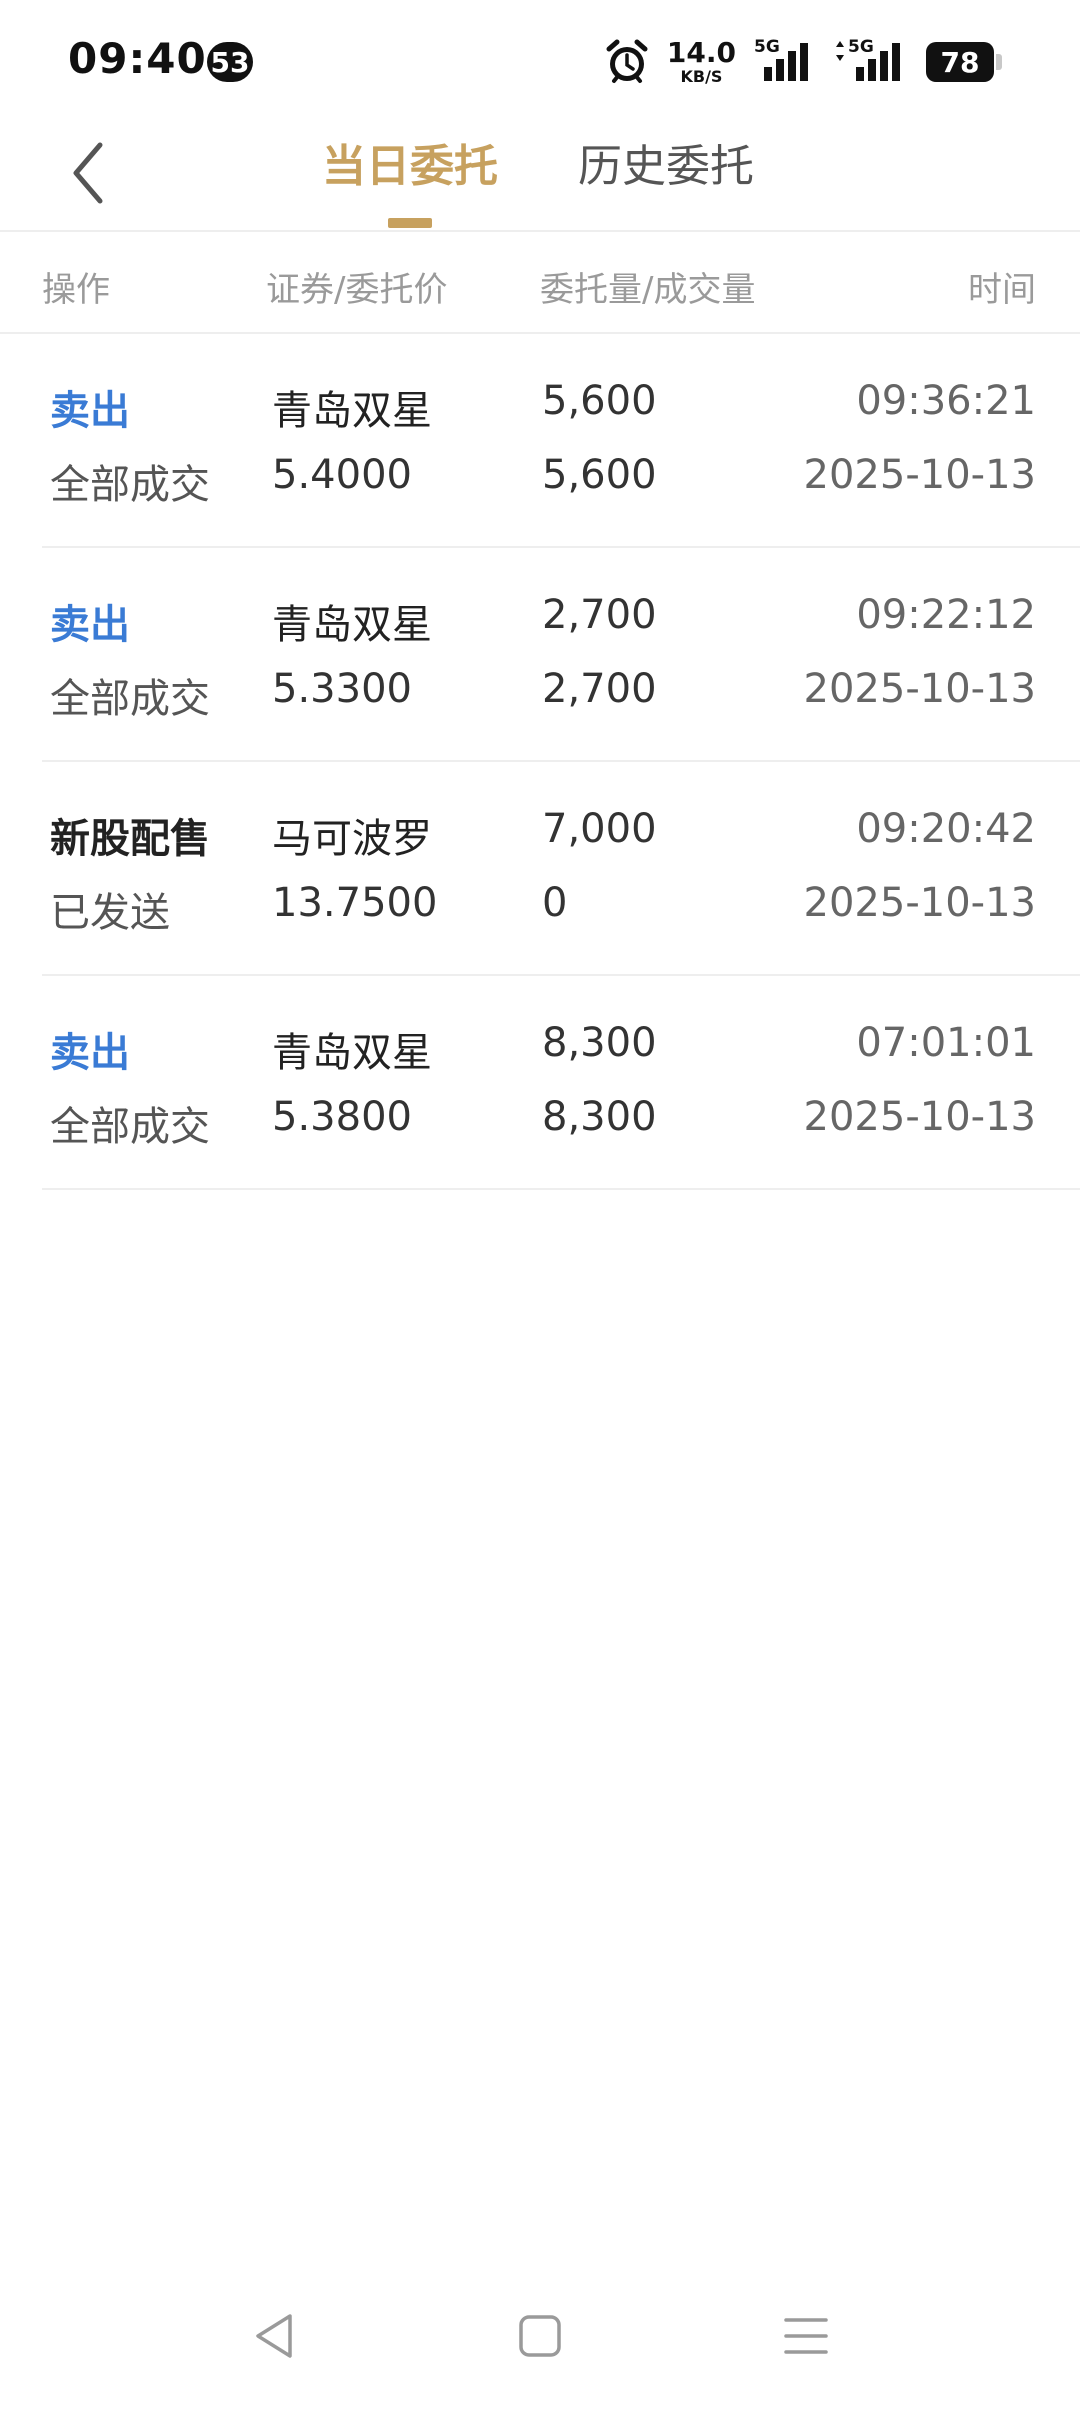  What do you see at coordinates (540, 60) in the screenshot?
I see `status-bar: 09:40 53 14.0 KB/S 5G 5G 78` at bounding box center [540, 60].